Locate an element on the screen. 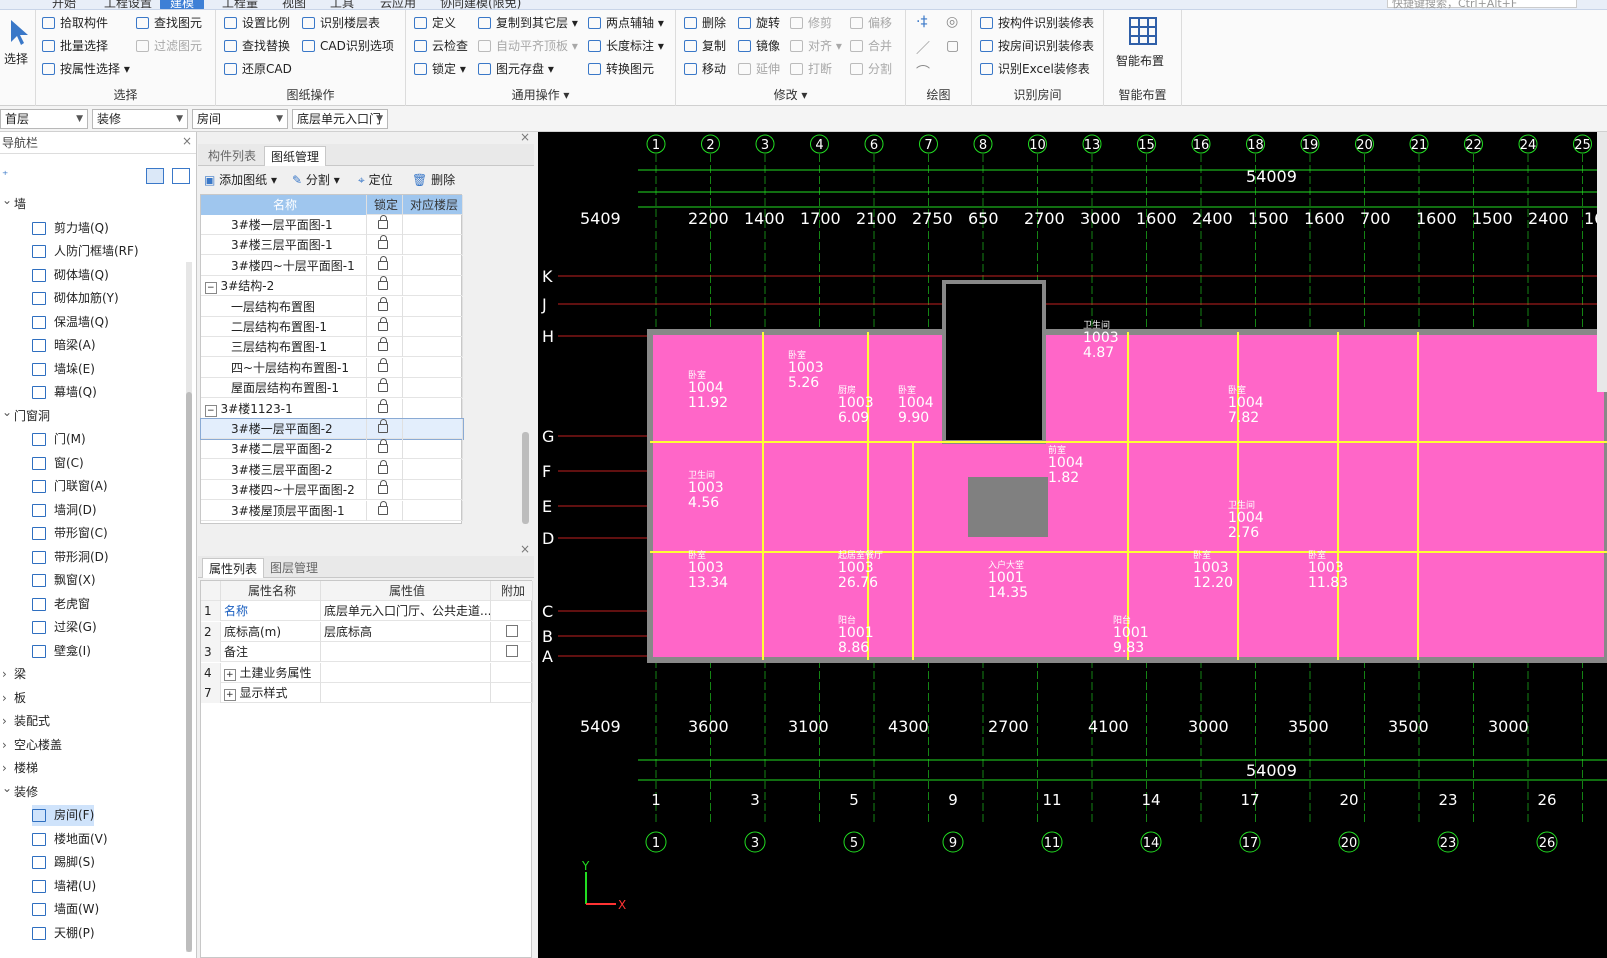 The image size is (1607, 958). select-by-attr-button: 按属性选择 ▾ is located at coordinates (86, 69).